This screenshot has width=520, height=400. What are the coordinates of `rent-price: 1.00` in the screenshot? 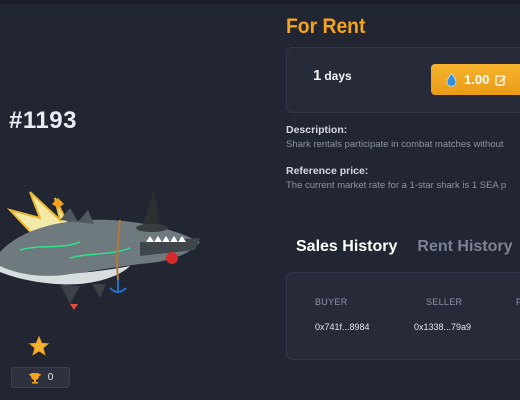 It's located at (477, 79).